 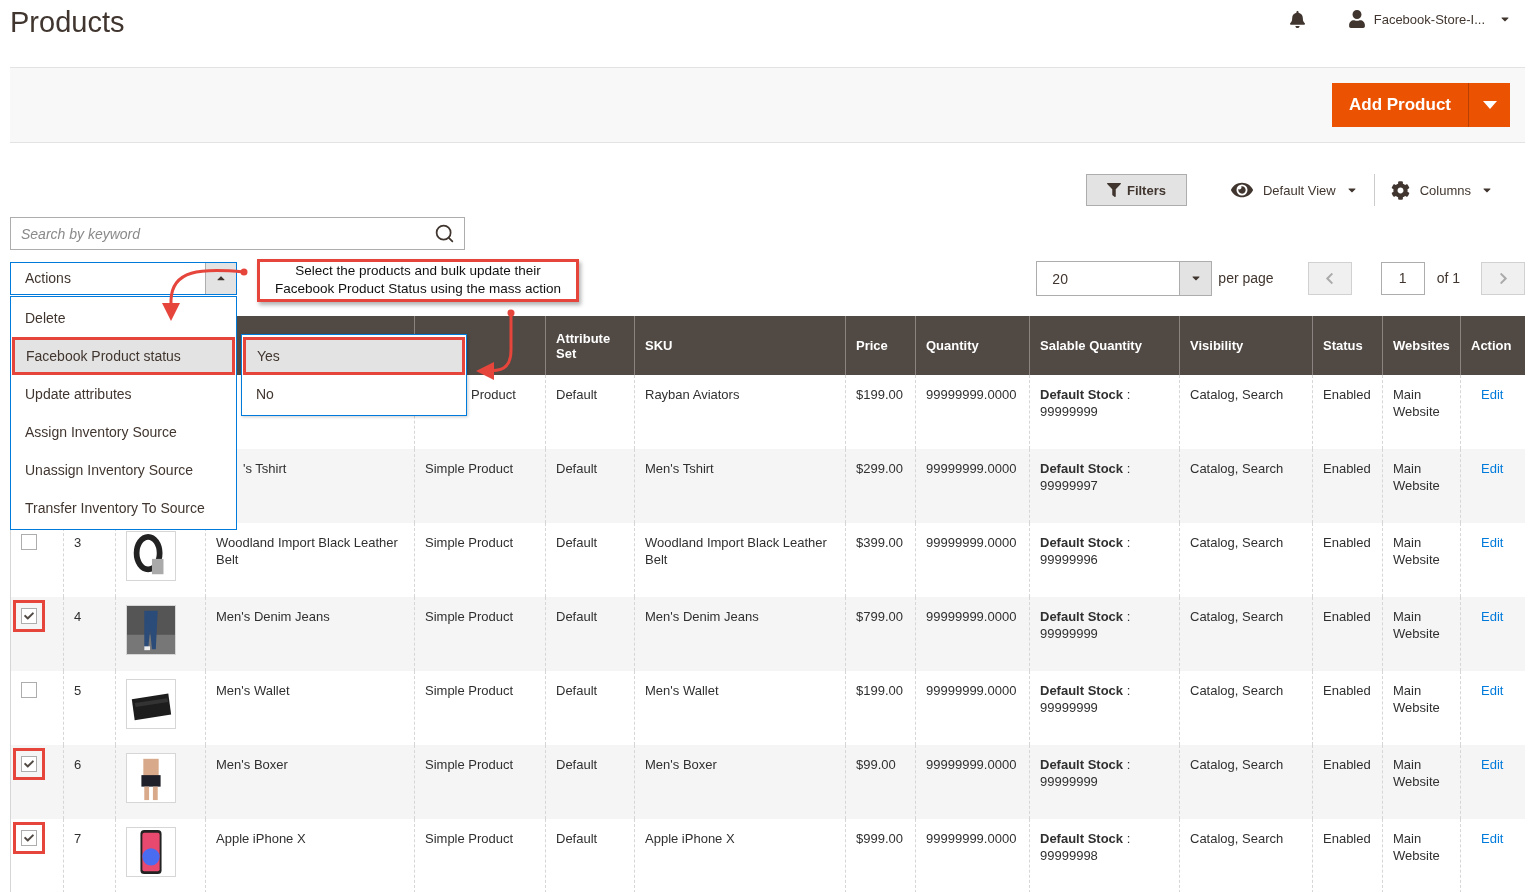 I want to click on search-icon, so click(x=444, y=233).